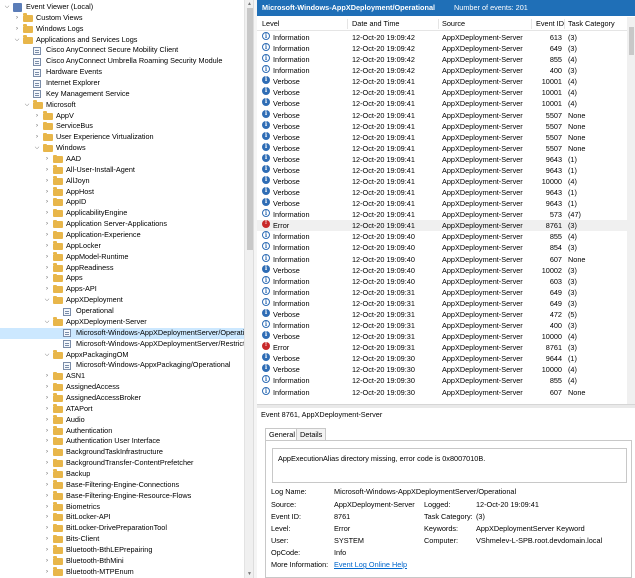  I want to click on tree-item: Internet Explorer, so click(122, 83).